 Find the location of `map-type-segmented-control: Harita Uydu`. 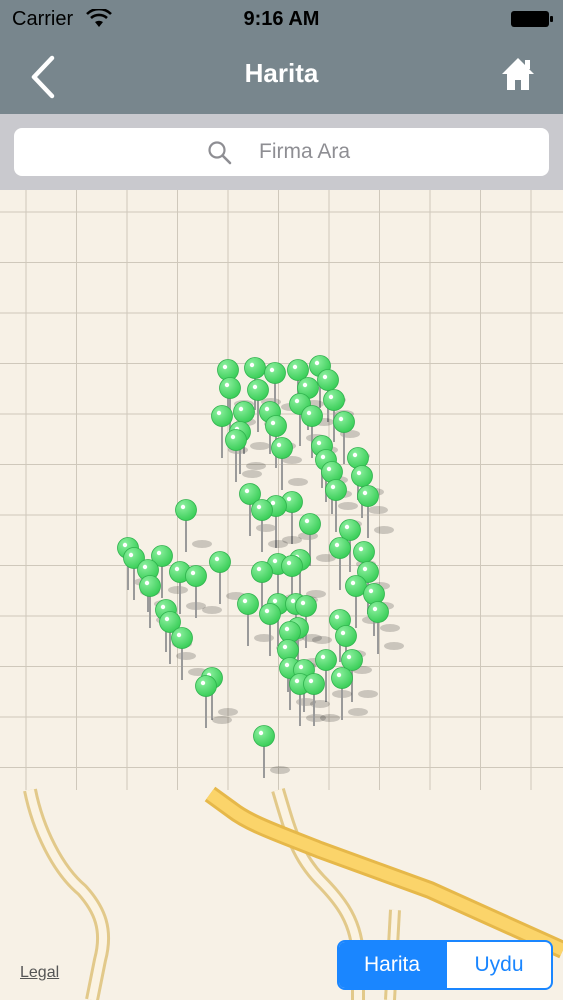

map-type-segmented-control: Harita Uydu is located at coordinates (445, 965).